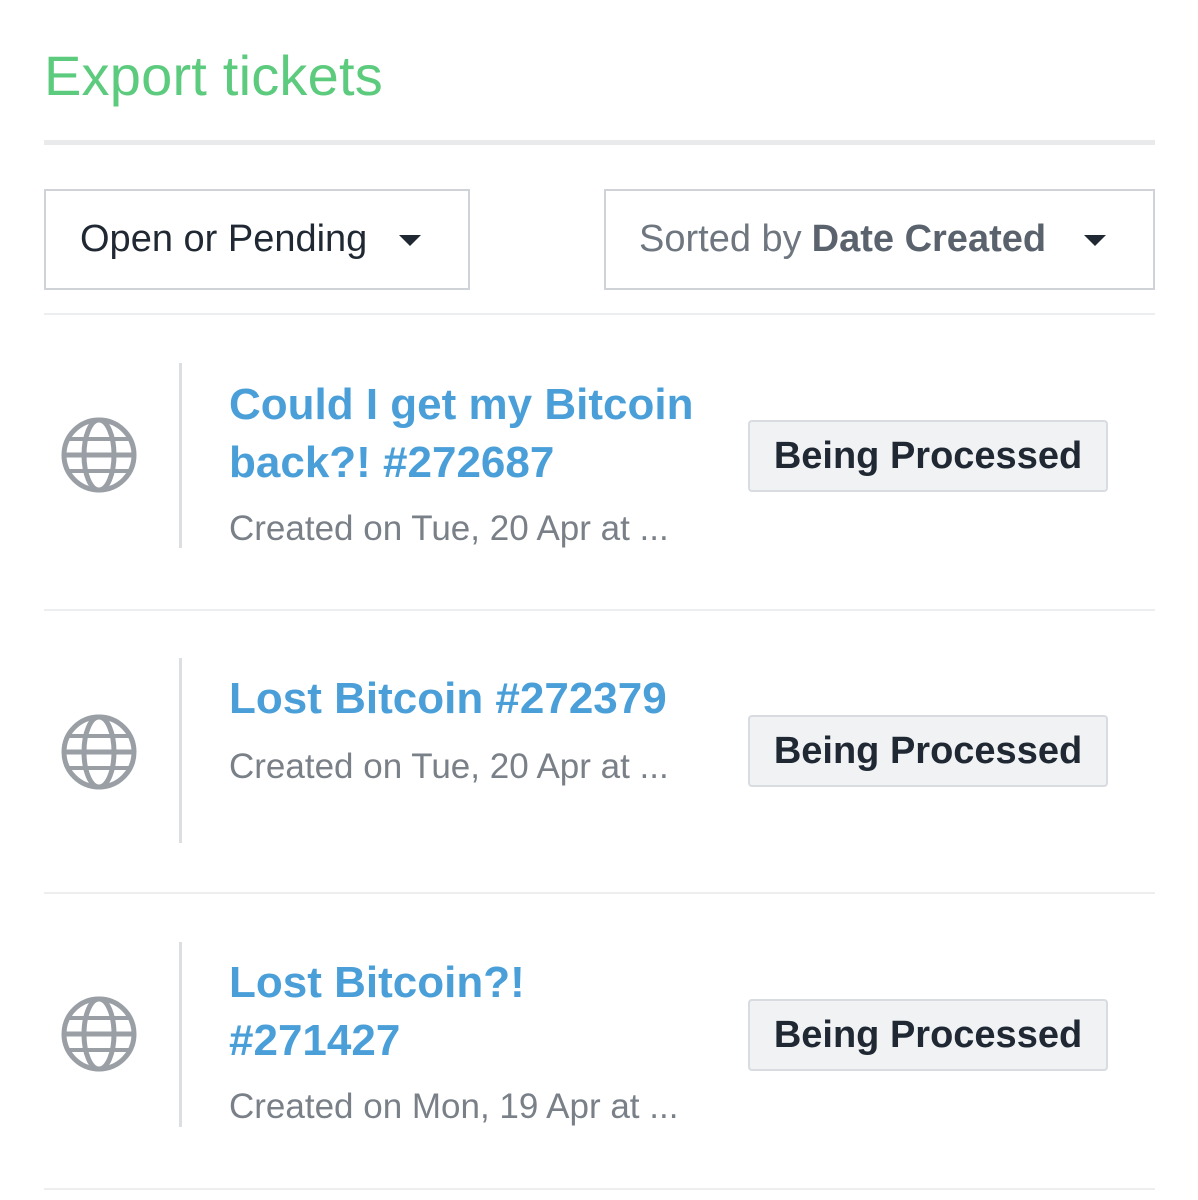 Image resolution: width=1198 pixels, height=1200 pixels. Describe the element at coordinates (213, 75) in the screenshot. I see `page-title: Export tickets` at that location.